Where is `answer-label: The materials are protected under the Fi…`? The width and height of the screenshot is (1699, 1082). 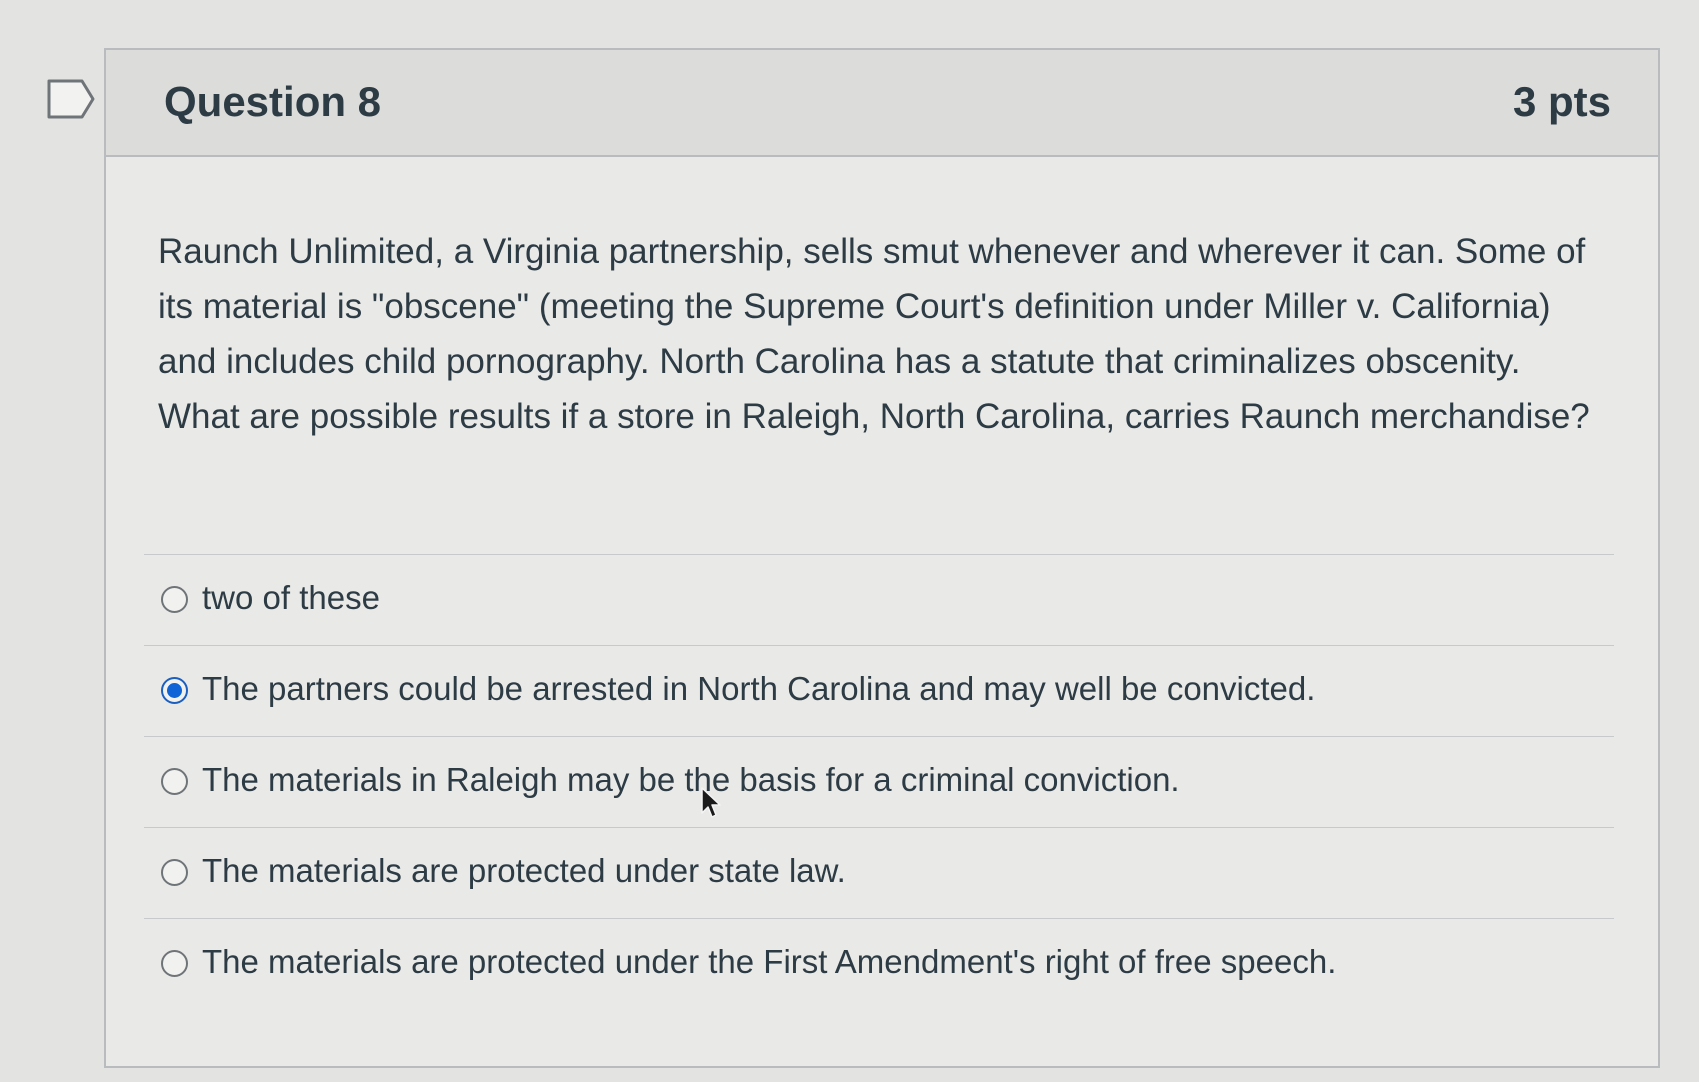 answer-label: The materials are protected under the Fi… is located at coordinates (769, 961).